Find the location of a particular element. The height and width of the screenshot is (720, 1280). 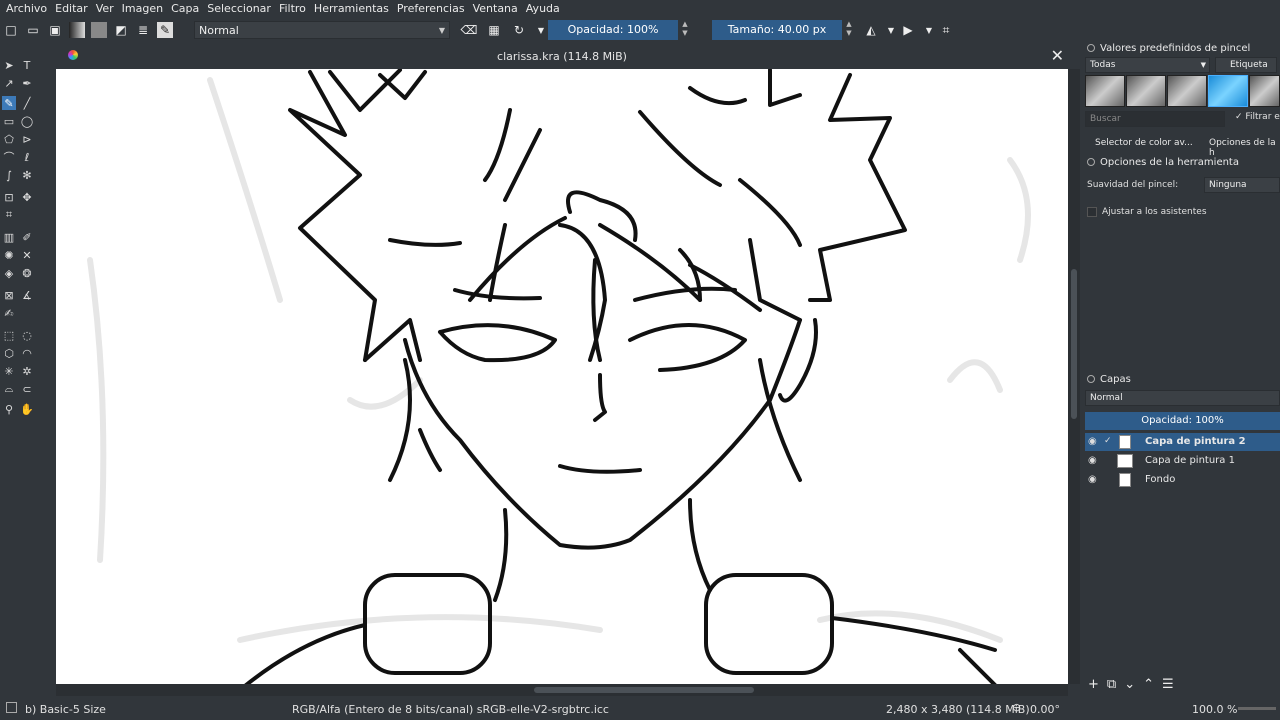

menu-ayuda: Ayuda is located at coordinates (543, 8).